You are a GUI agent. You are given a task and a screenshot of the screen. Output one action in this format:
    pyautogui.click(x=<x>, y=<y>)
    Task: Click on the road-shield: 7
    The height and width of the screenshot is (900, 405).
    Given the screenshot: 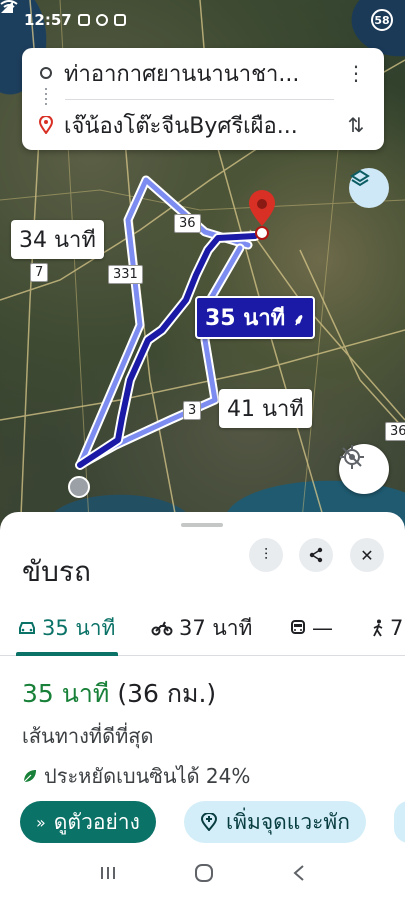 What is the action you would take?
    pyautogui.click(x=39, y=272)
    